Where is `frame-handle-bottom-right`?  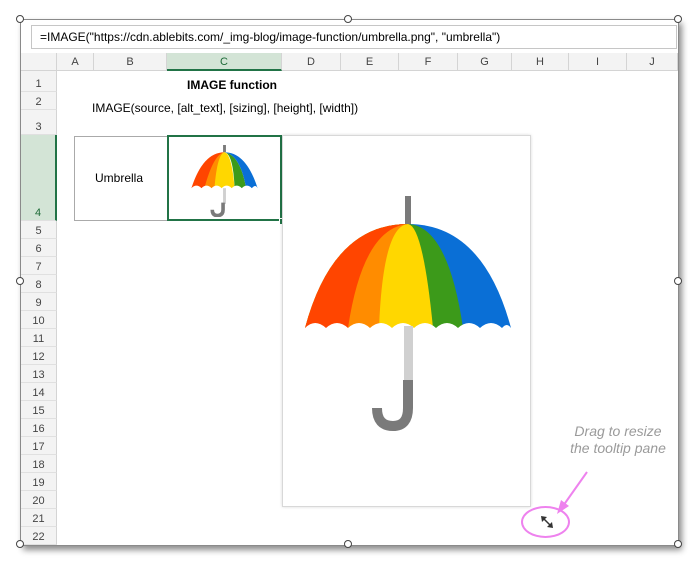
frame-handle-bottom-right is located at coordinates (678, 544).